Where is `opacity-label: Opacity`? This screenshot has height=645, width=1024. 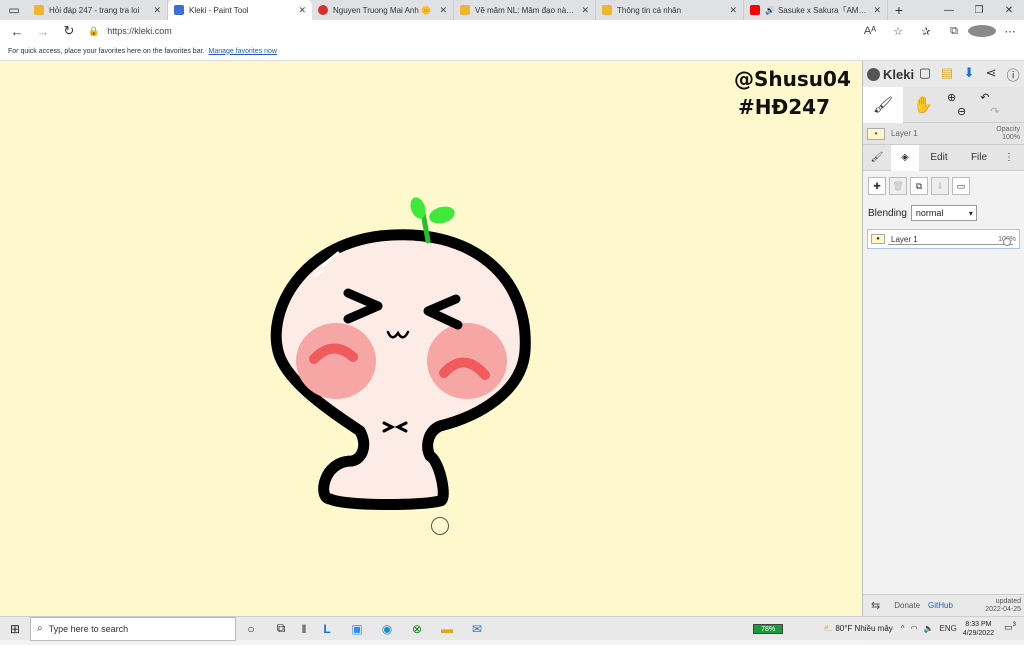
opacity-label: Opacity is located at coordinates (1008, 129).